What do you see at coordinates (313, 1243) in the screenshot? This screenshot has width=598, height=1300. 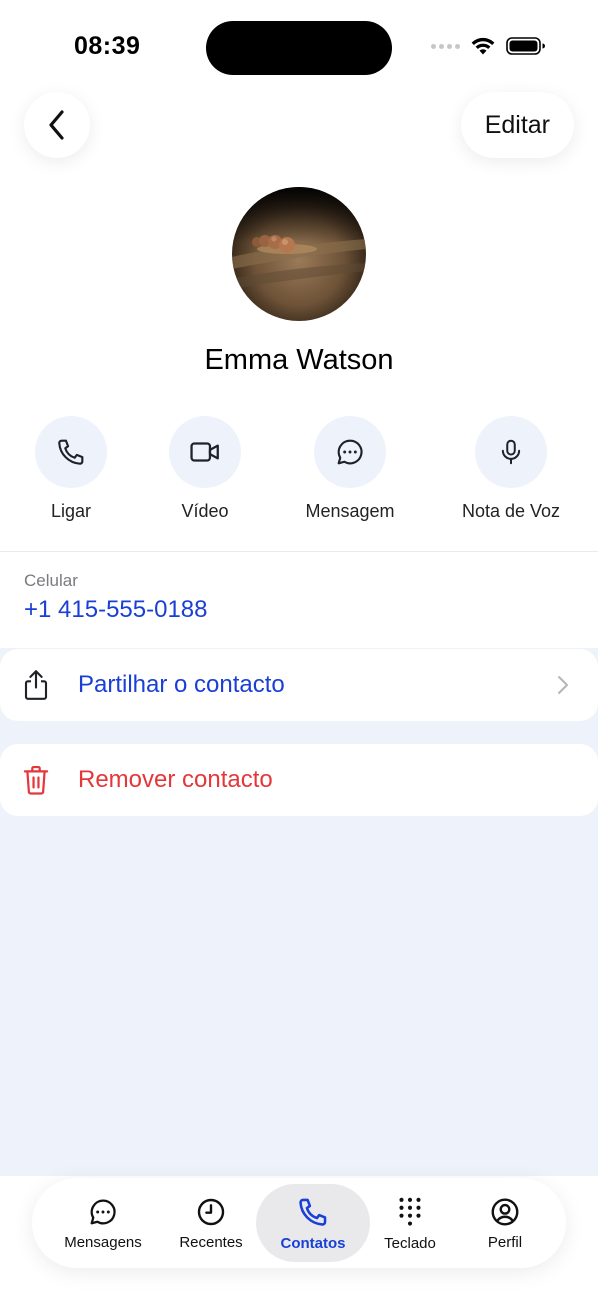 I see `tab-contatos-label: Contatos` at bounding box center [313, 1243].